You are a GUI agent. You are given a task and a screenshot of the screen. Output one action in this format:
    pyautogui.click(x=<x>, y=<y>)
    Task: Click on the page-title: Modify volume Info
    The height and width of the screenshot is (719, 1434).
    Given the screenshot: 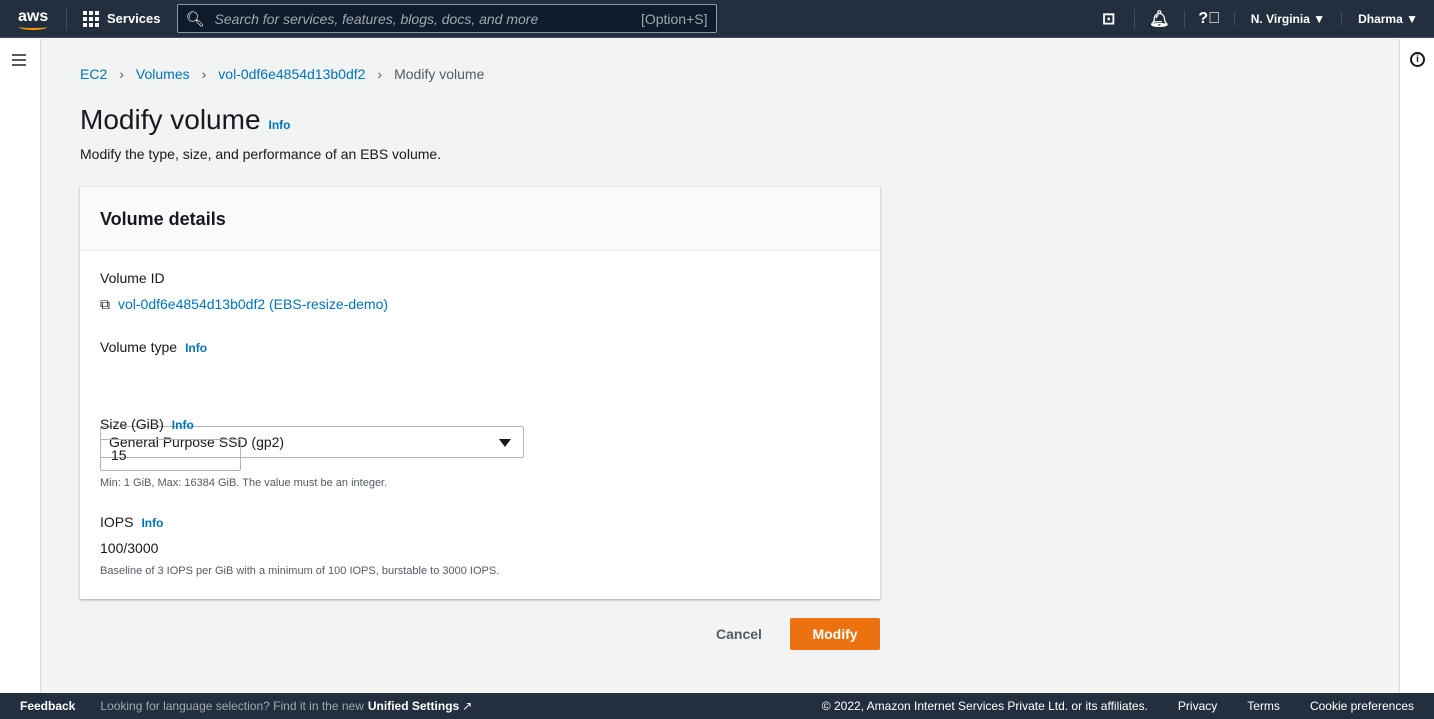 What is the action you would take?
    pyautogui.click(x=185, y=120)
    